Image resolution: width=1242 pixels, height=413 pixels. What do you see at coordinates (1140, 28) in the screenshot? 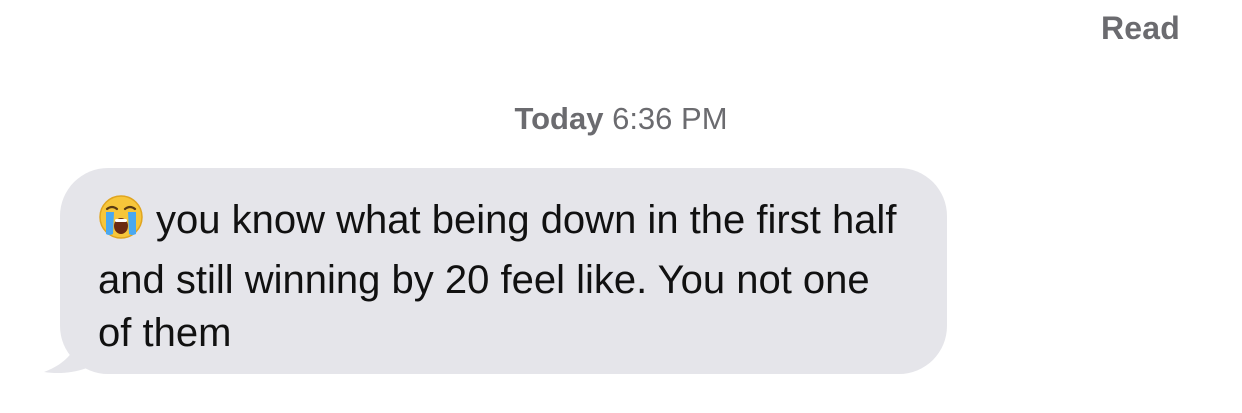
I see `read-receipt: Read` at bounding box center [1140, 28].